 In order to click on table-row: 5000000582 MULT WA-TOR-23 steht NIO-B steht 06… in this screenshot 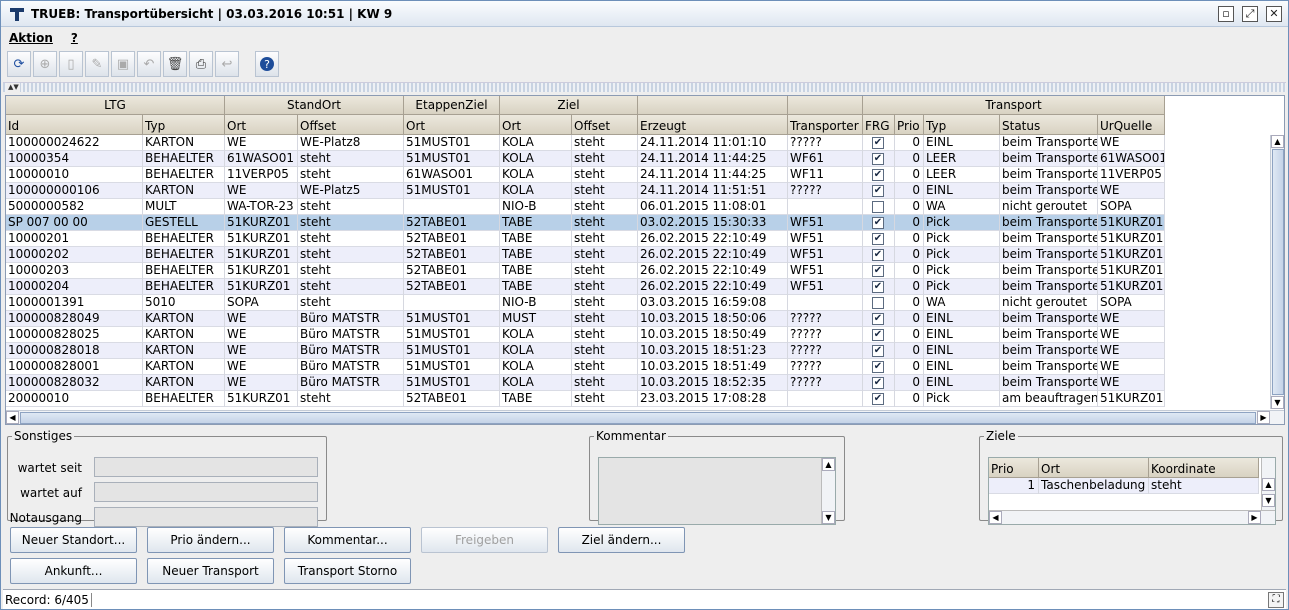, I will do `click(585, 207)`.